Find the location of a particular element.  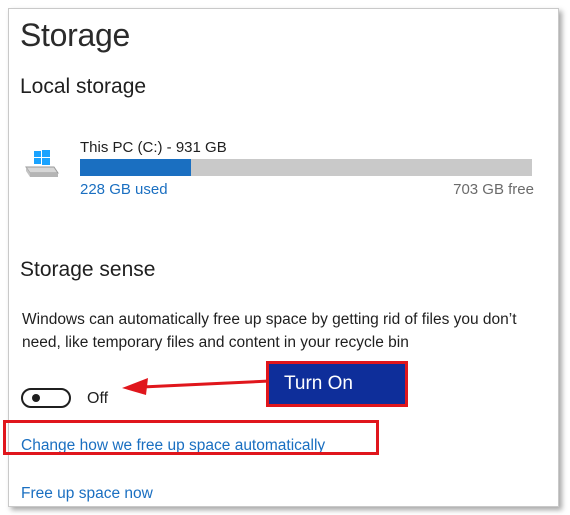

drive-name-label: This PC (C:) - 931 GB is located at coordinates (153, 147).